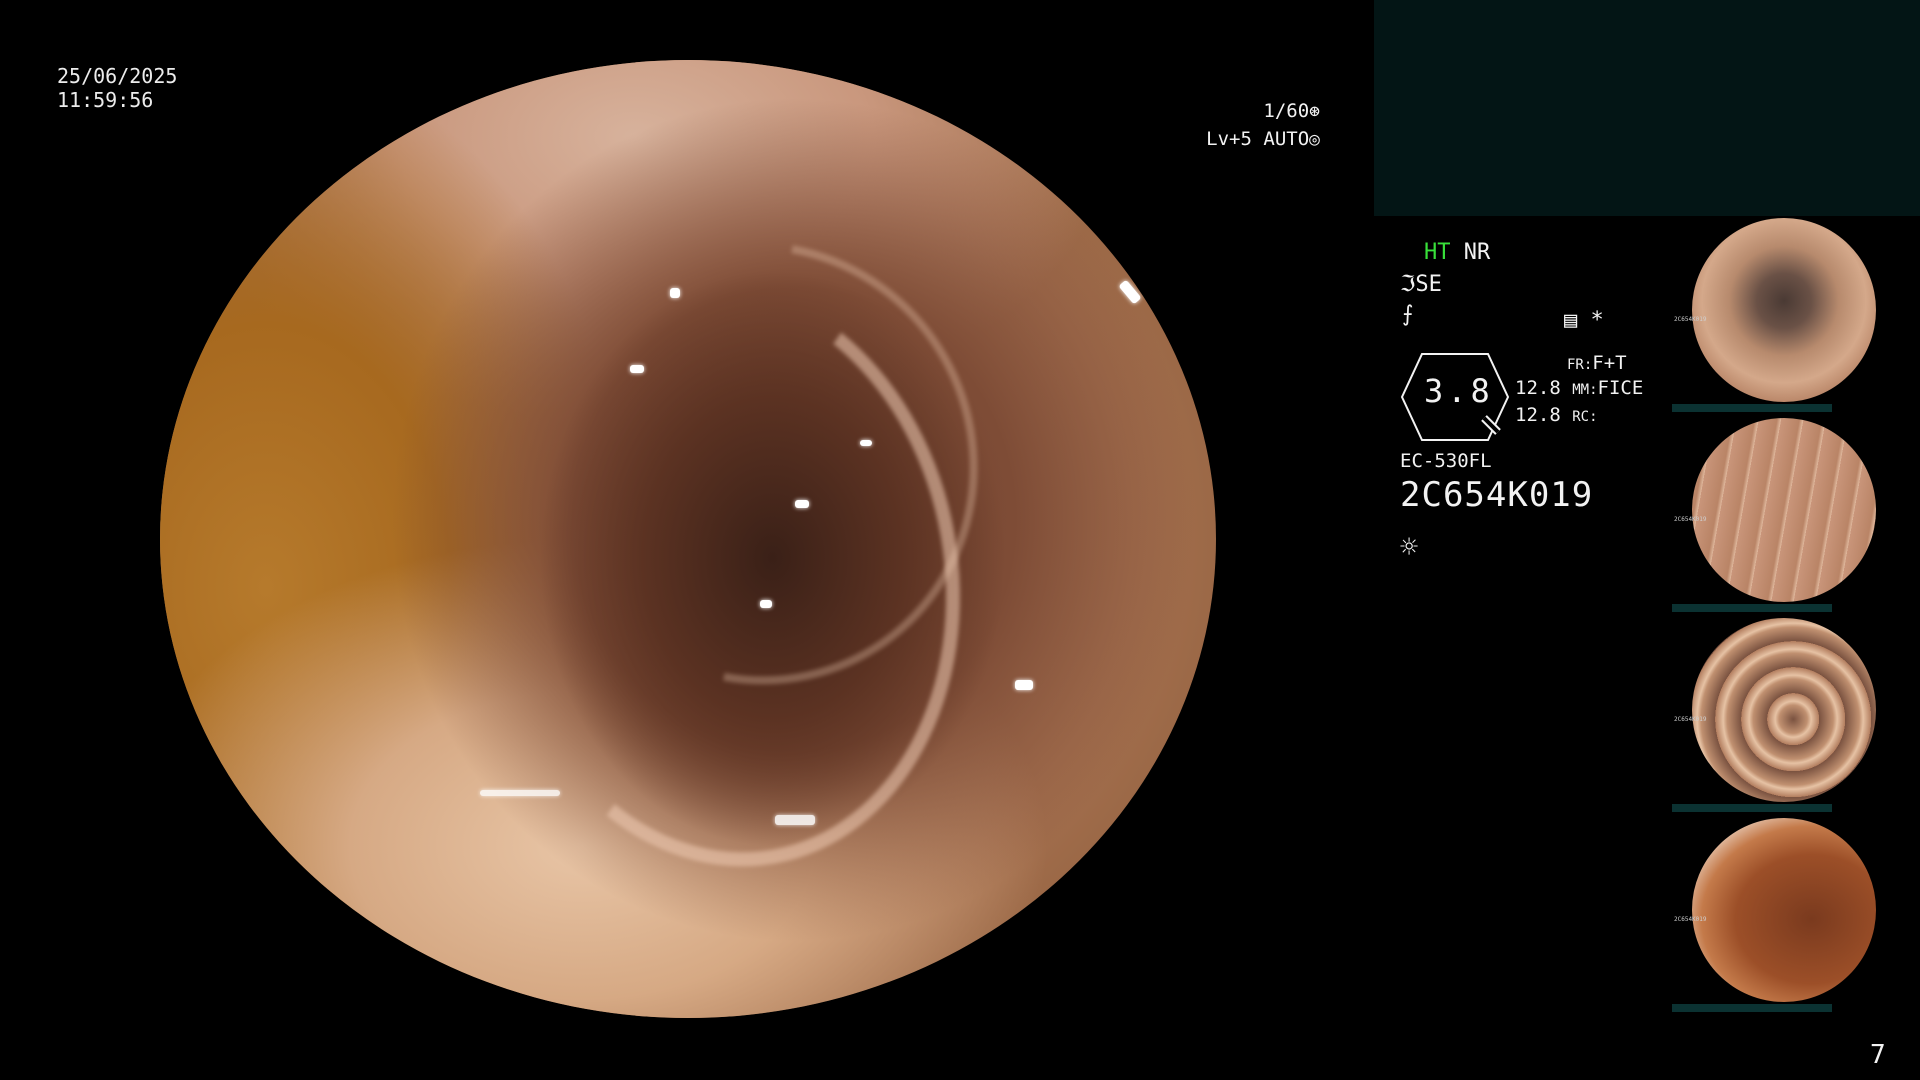  What do you see at coordinates (1409, 547) in the screenshot?
I see `light-source-icon: ☼` at bounding box center [1409, 547].